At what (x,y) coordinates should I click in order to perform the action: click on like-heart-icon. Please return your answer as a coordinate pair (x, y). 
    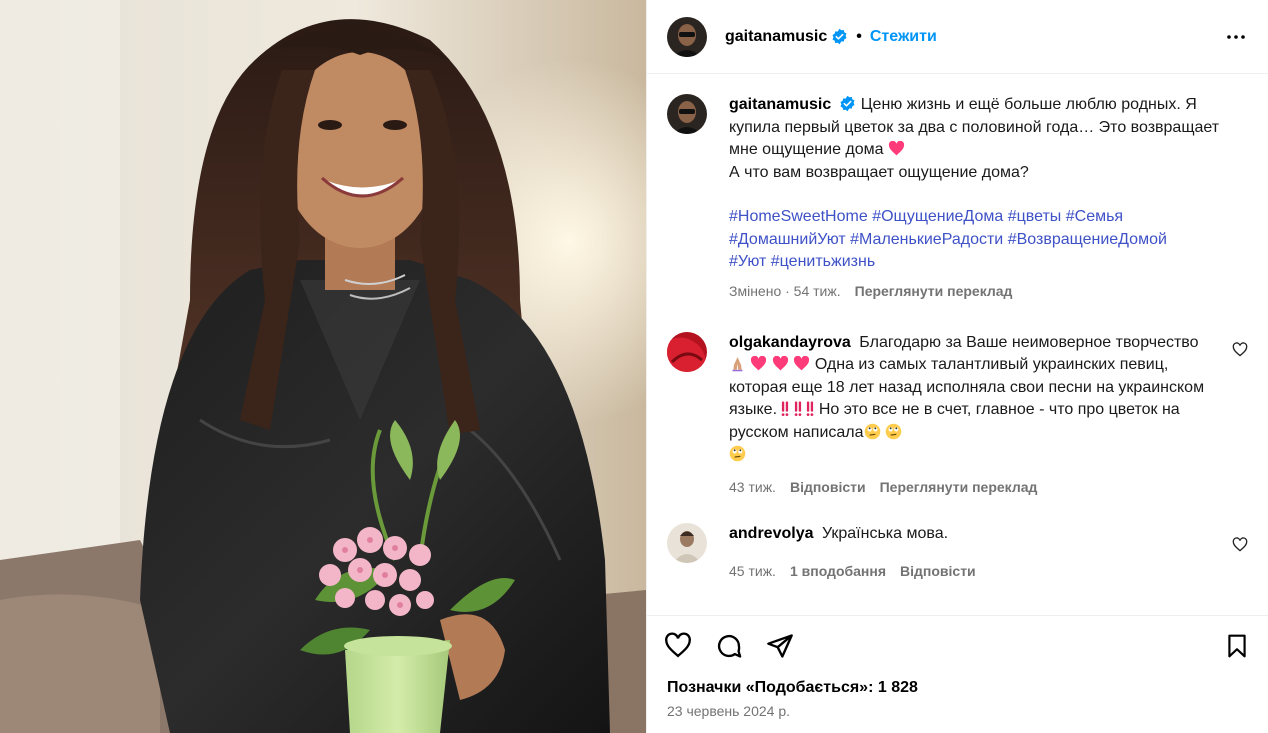
    Looking at the image, I should click on (678, 646).